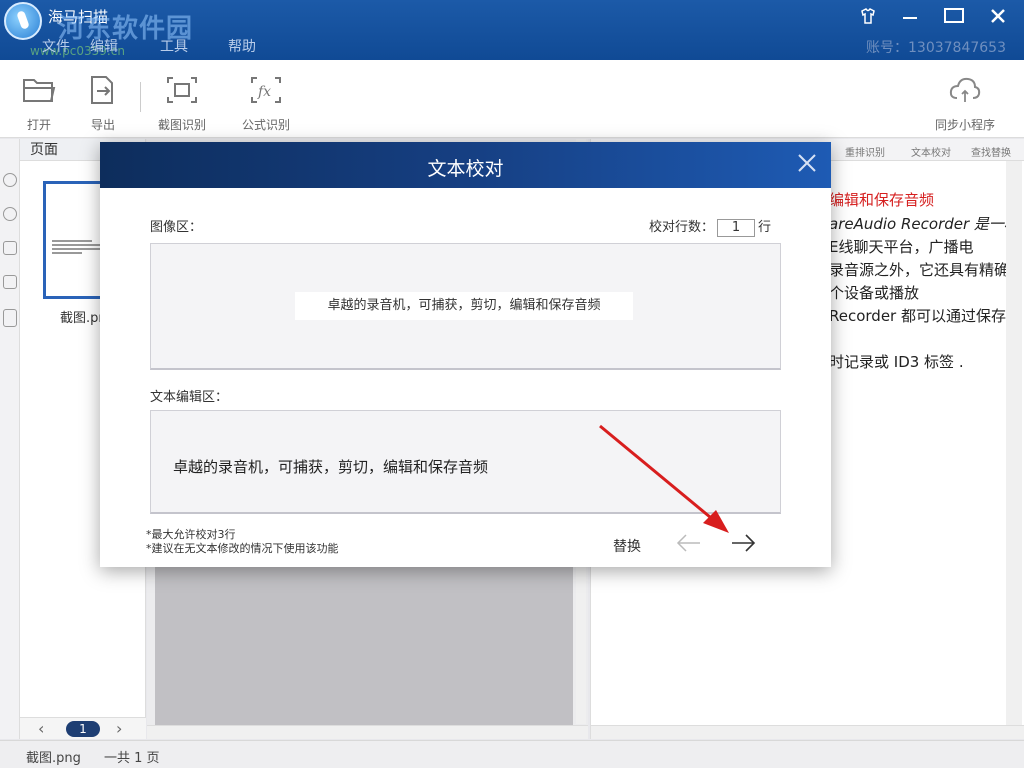 The height and width of the screenshot is (768, 1024). I want to click on arrow-left-icon, so click(688, 543).